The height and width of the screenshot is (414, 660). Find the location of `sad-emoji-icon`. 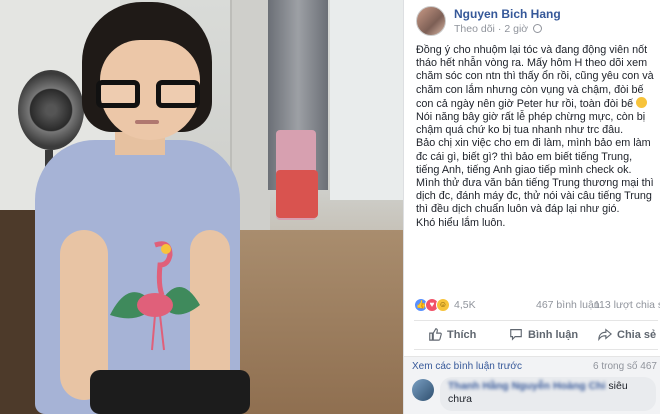

sad-emoji-icon is located at coordinates (642, 102).